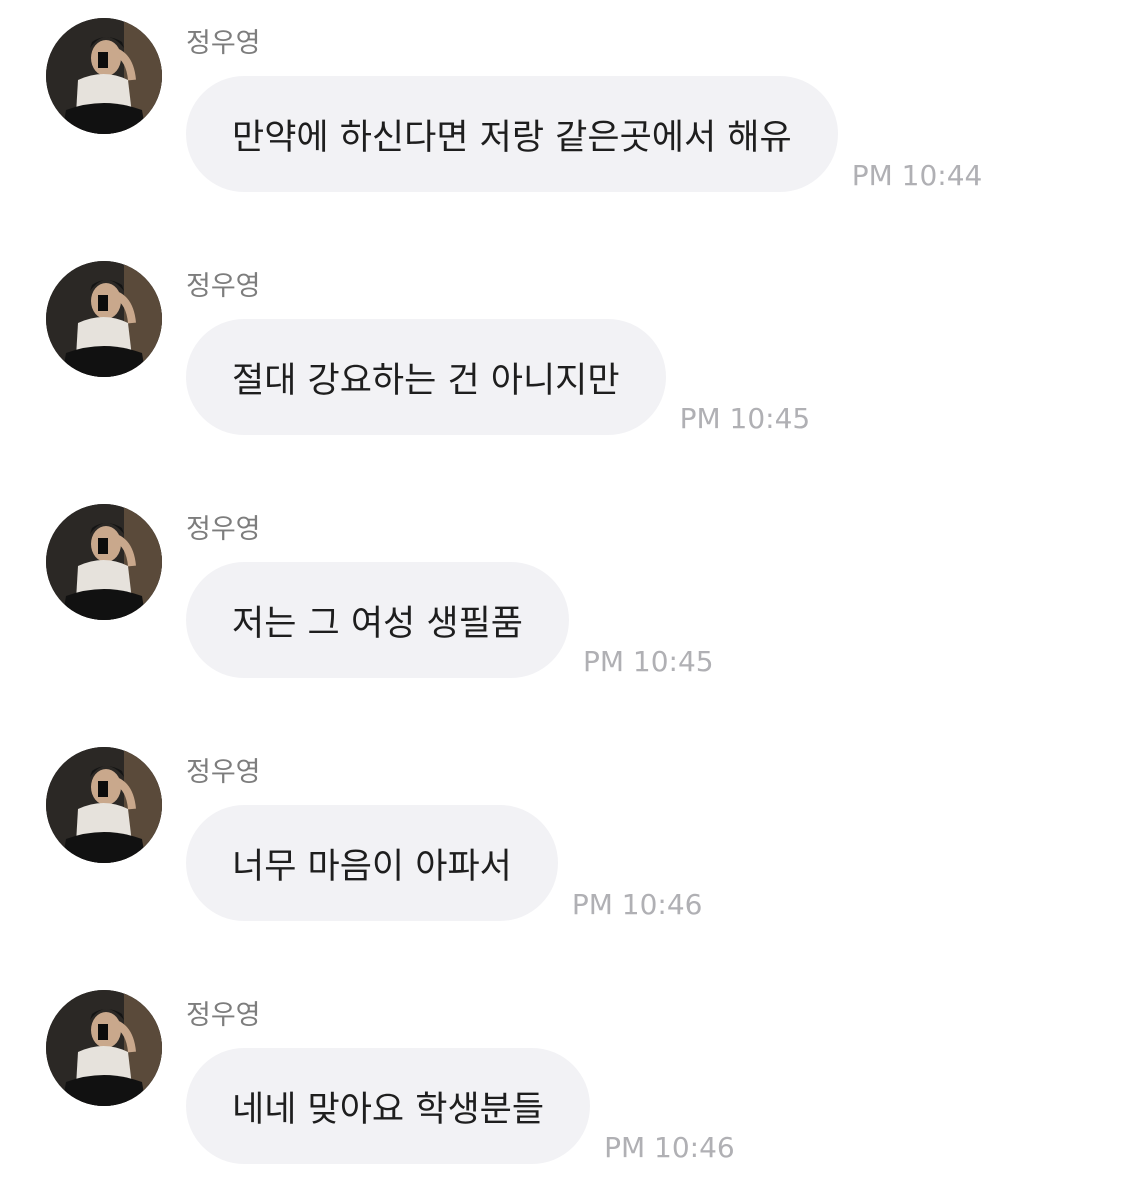 The height and width of the screenshot is (1200, 1138). What do you see at coordinates (426, 377) in the screenshot?
I see `message-bubble: 절대 강요하는 건 아니지만` at bounding box center [426, 377].